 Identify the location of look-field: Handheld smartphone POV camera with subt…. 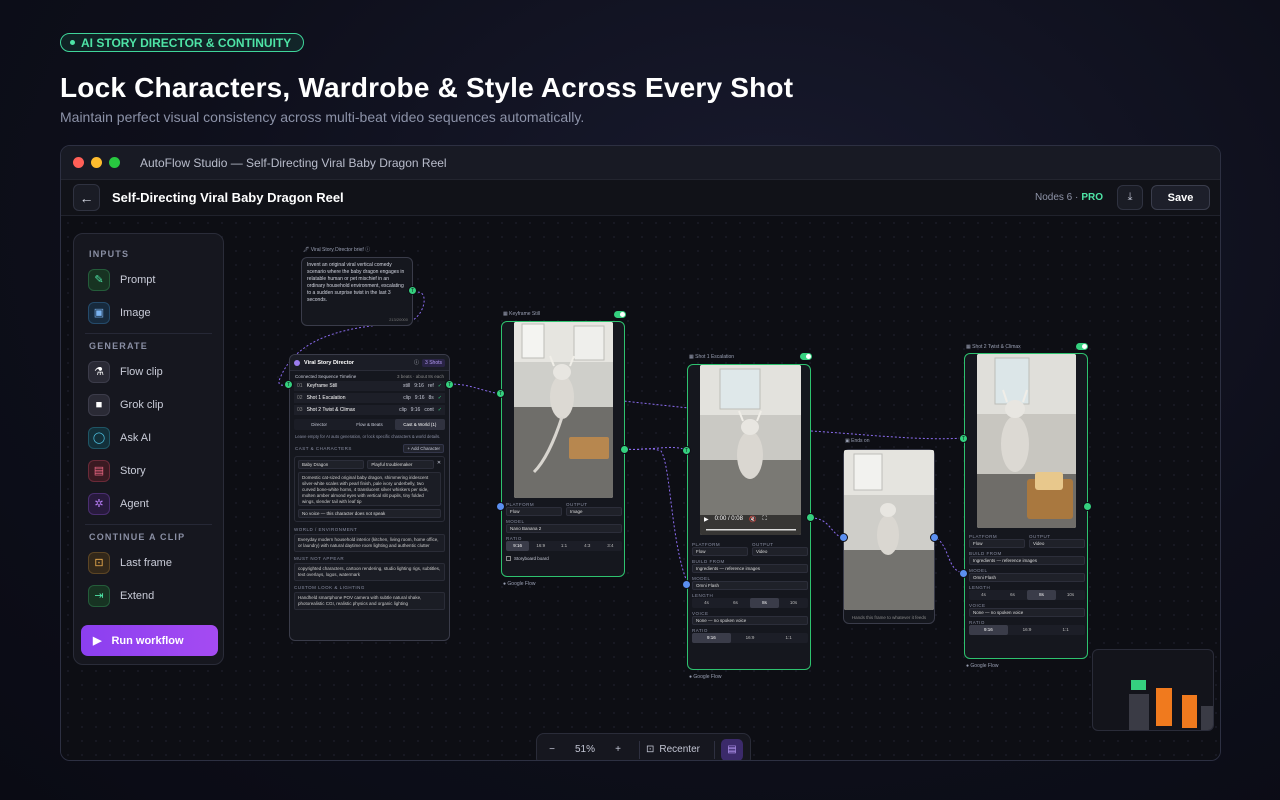
(369, 601).